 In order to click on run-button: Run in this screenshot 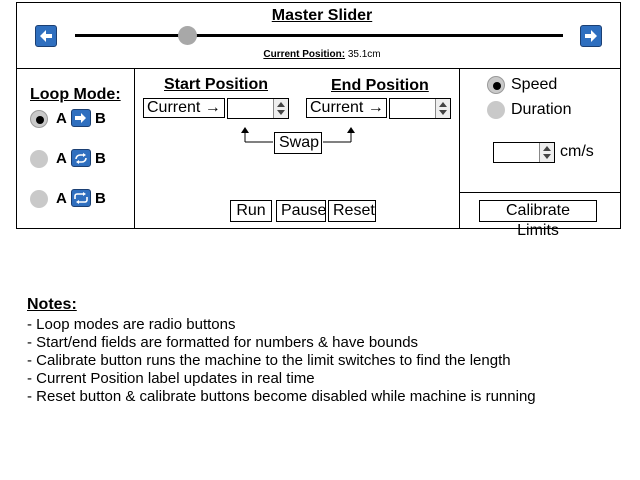, I will do `click(251, 211)`.